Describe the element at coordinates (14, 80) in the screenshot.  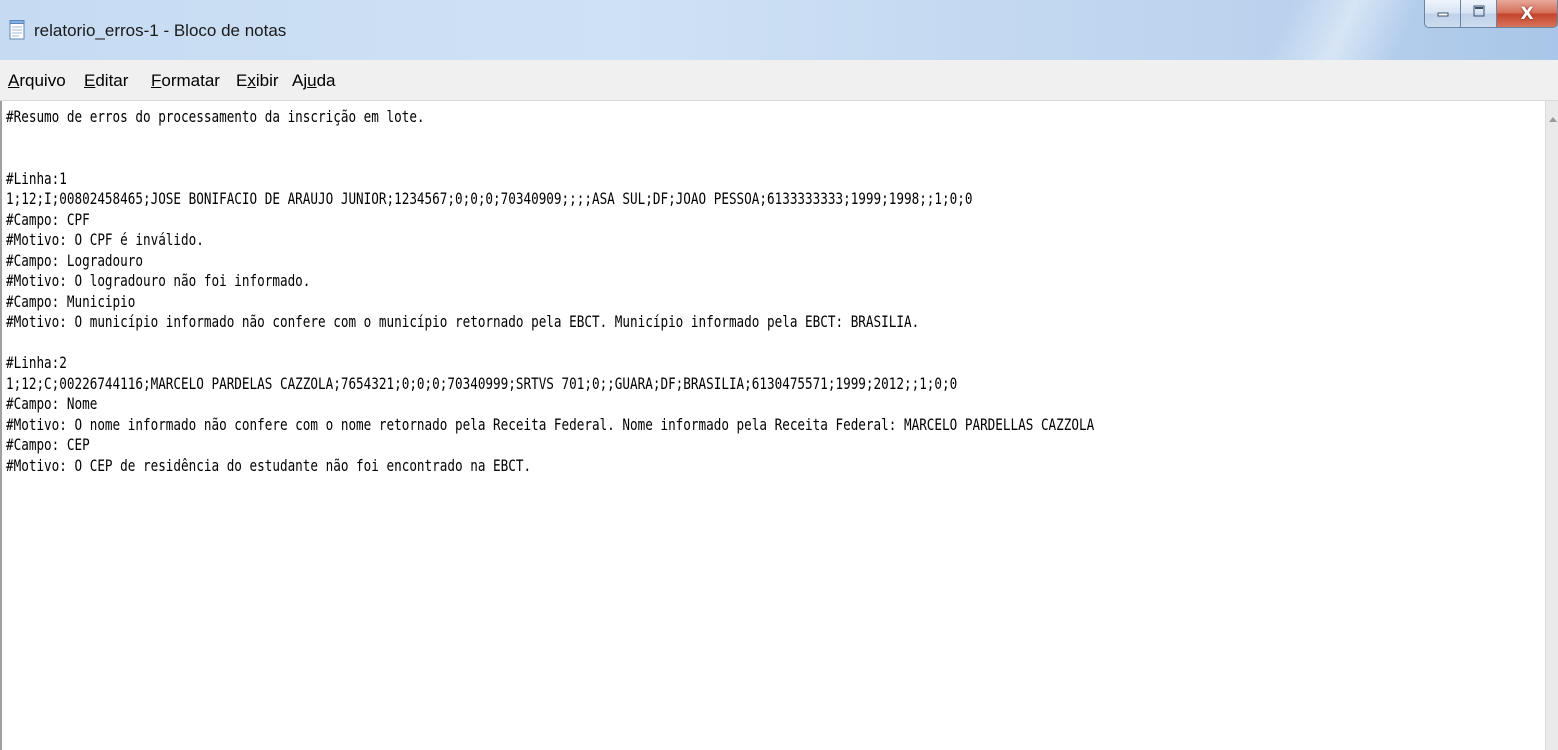
I see `menu-accel: A` at that location.